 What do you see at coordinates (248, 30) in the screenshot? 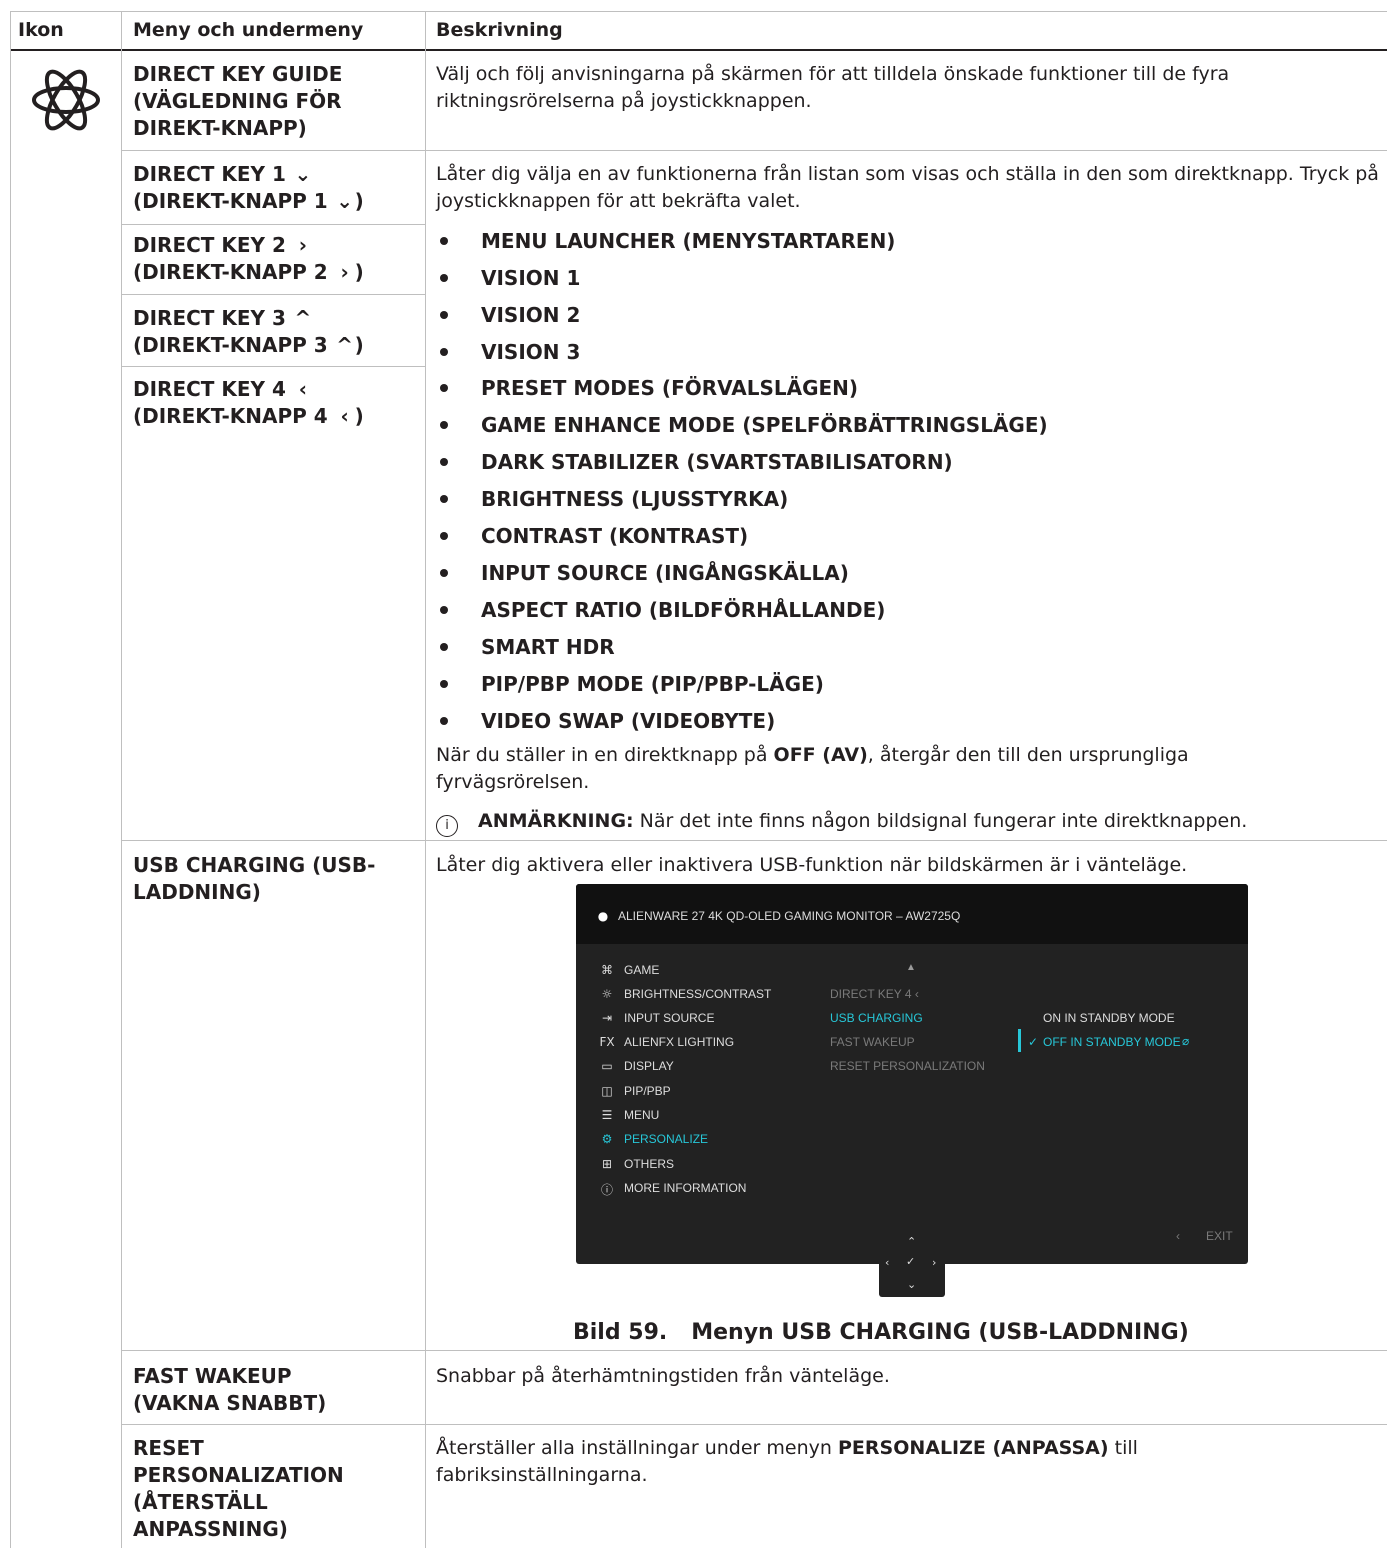
I see `header-menu: Meny och undermeny` at bounding box center [248, 30].